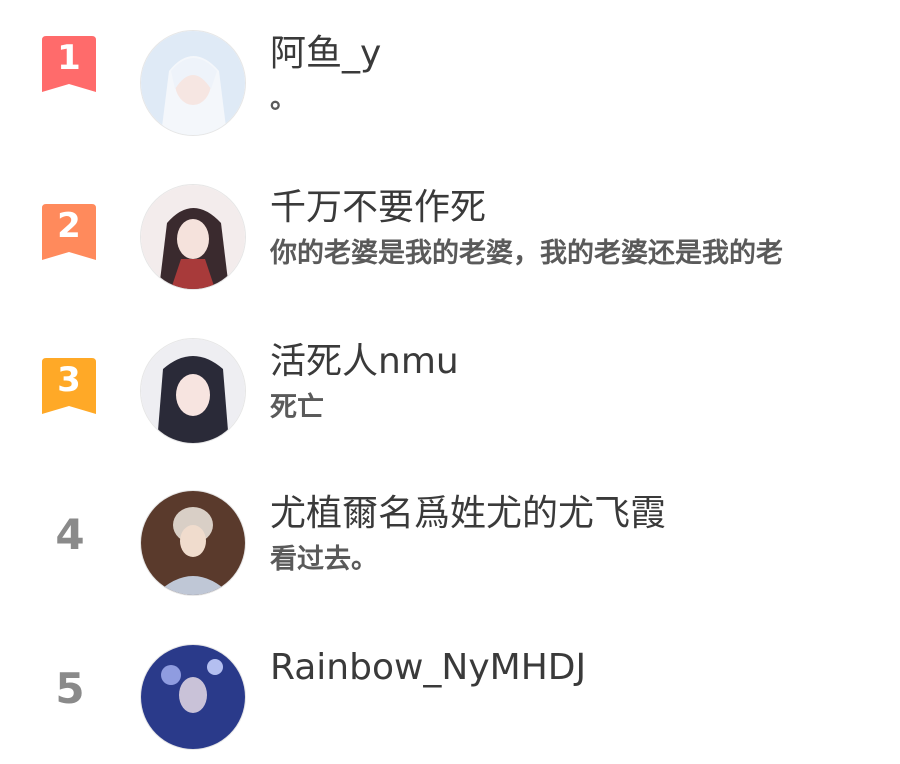  What do you see at coordinates (324, 559) in the screenshot?
I see `user-signature: 看过去。` at bounding box center [324, 559].